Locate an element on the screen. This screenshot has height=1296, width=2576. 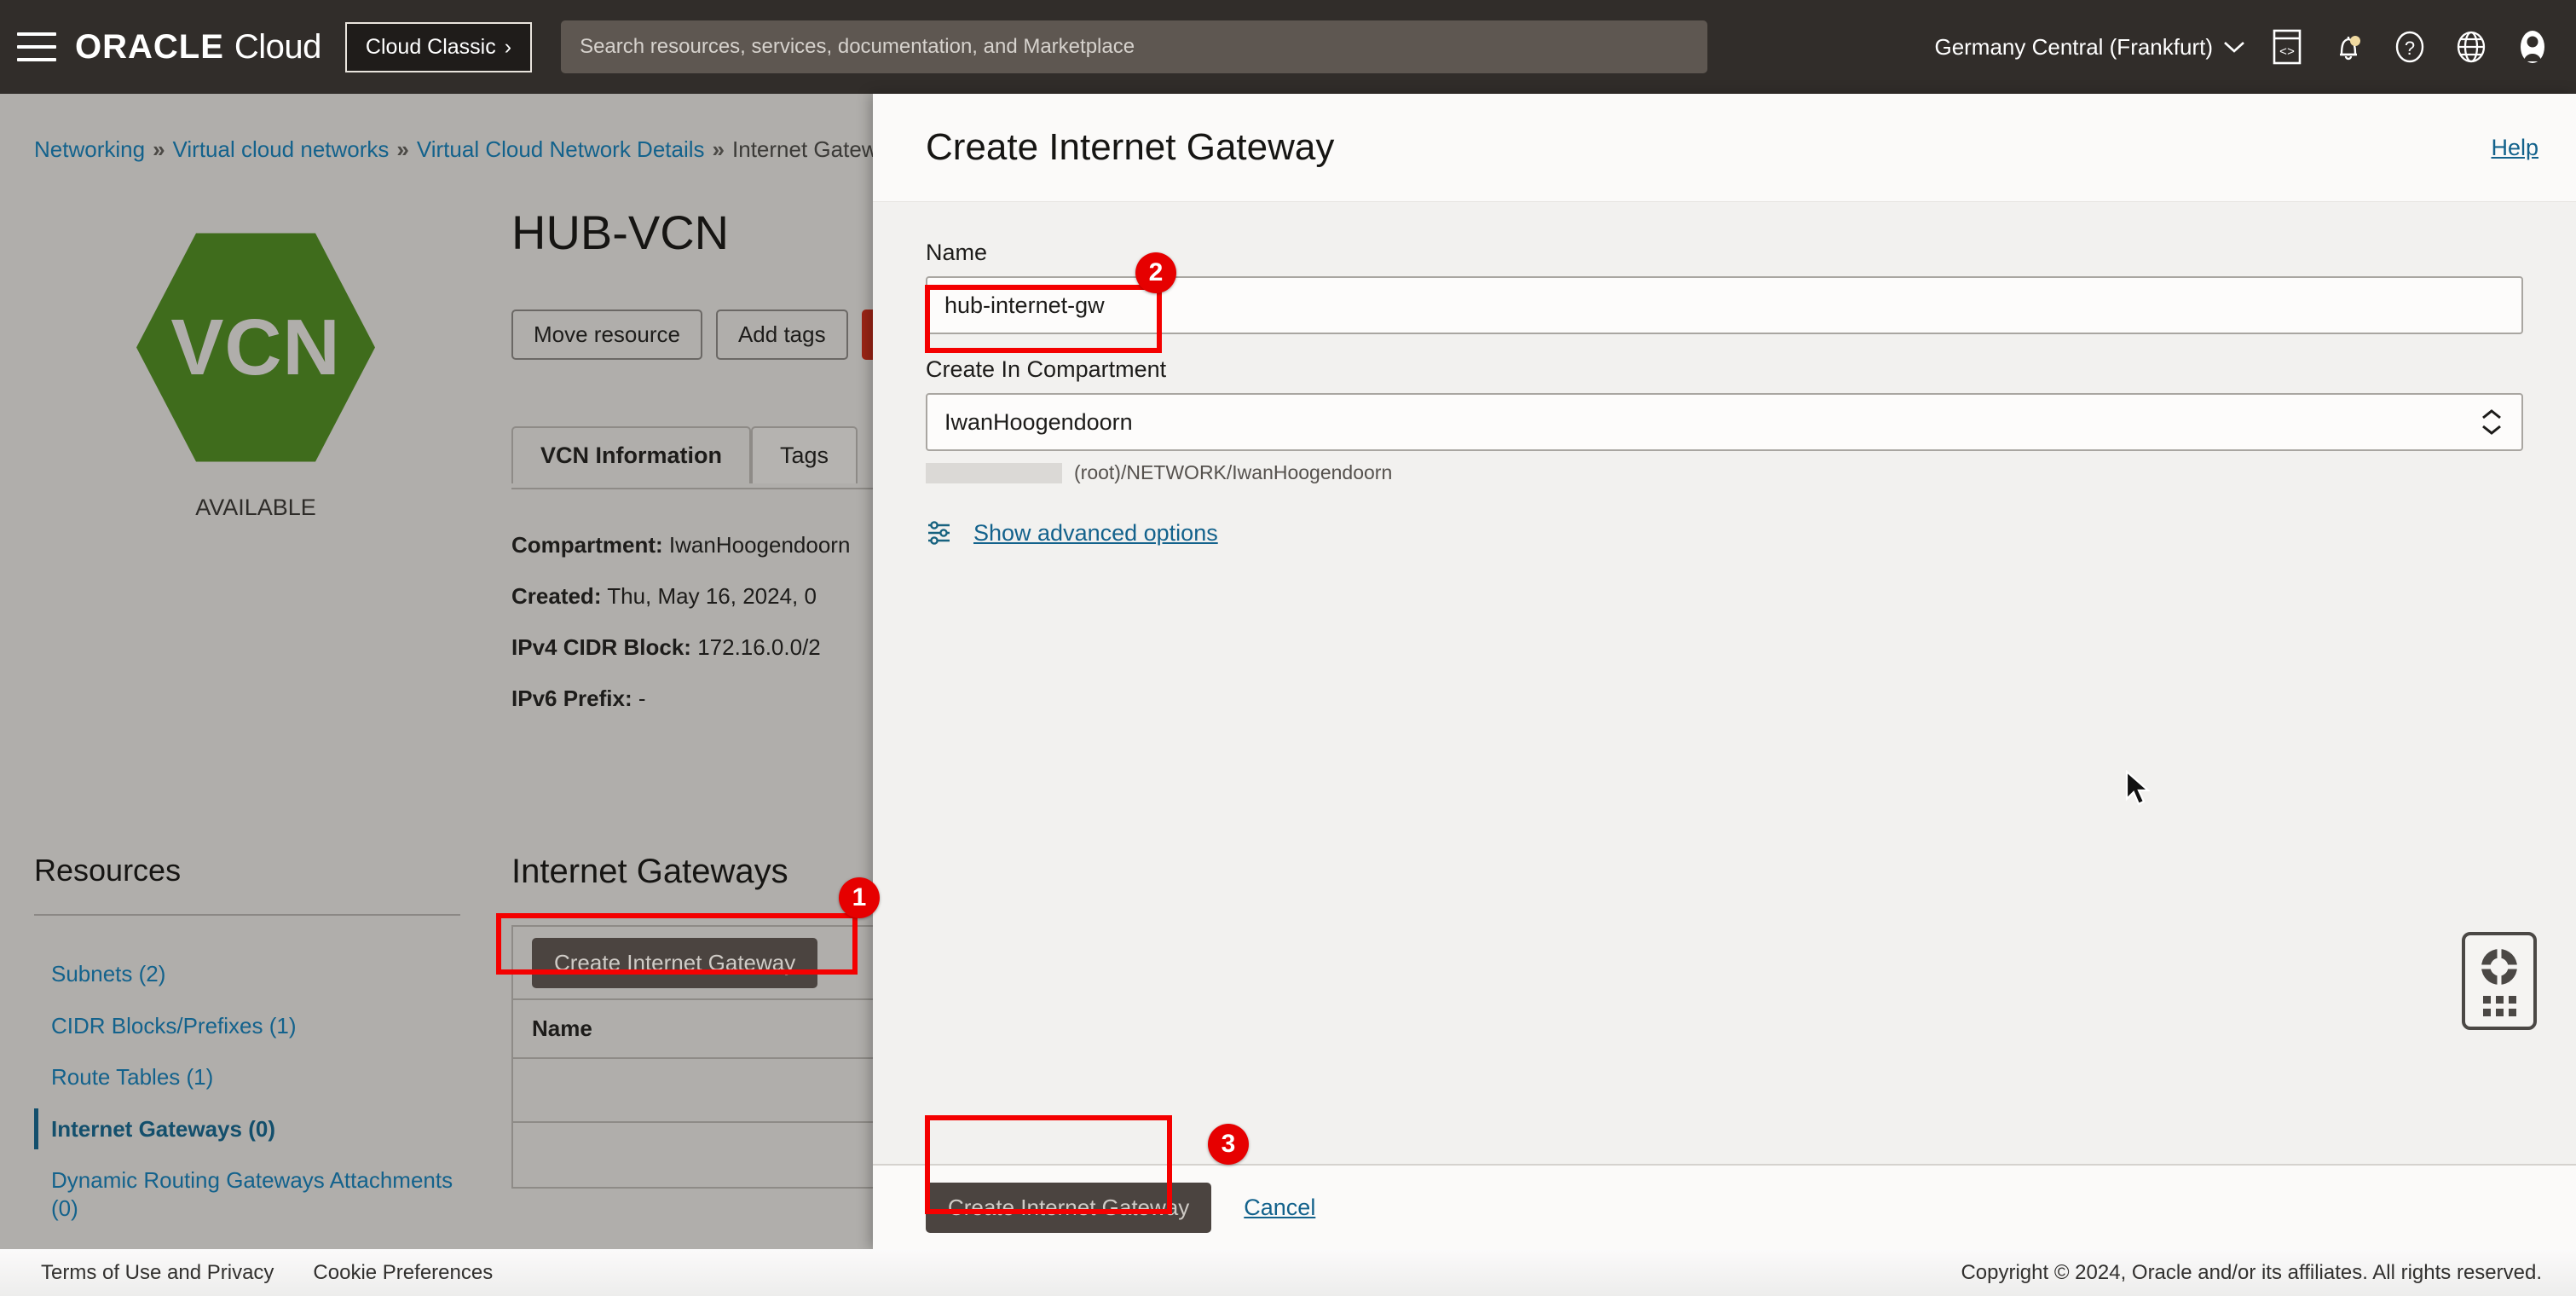
user-avatar-icon is located at coordinates (2532, 47).